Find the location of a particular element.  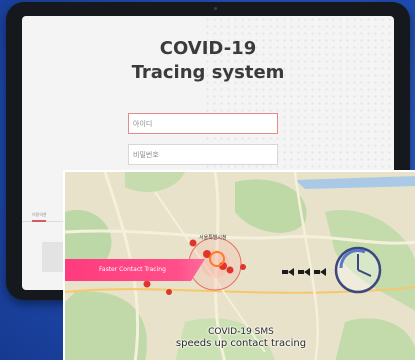

footer-accent is located at coordinates (39, 221).